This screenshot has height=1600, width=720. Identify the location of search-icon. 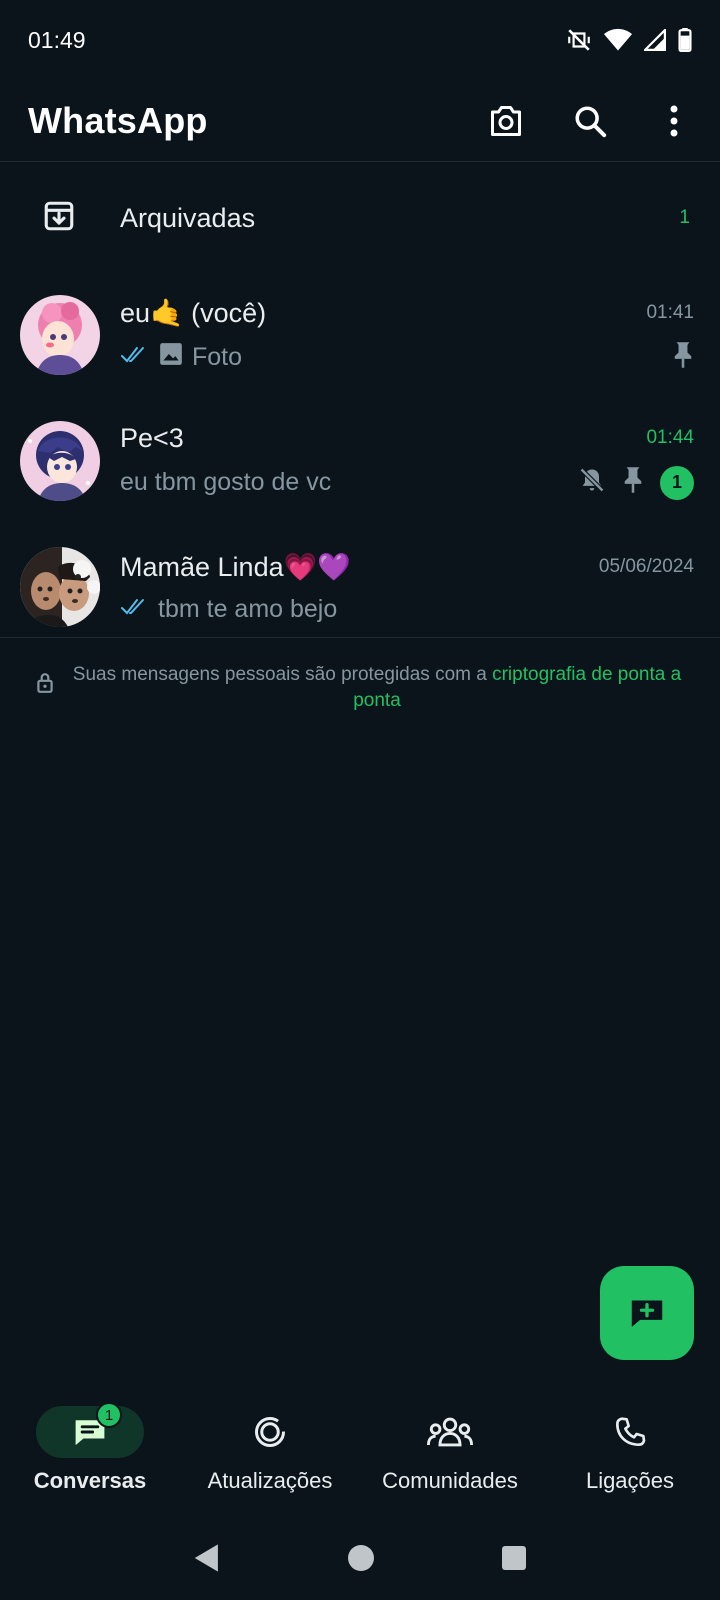
(591, 121).